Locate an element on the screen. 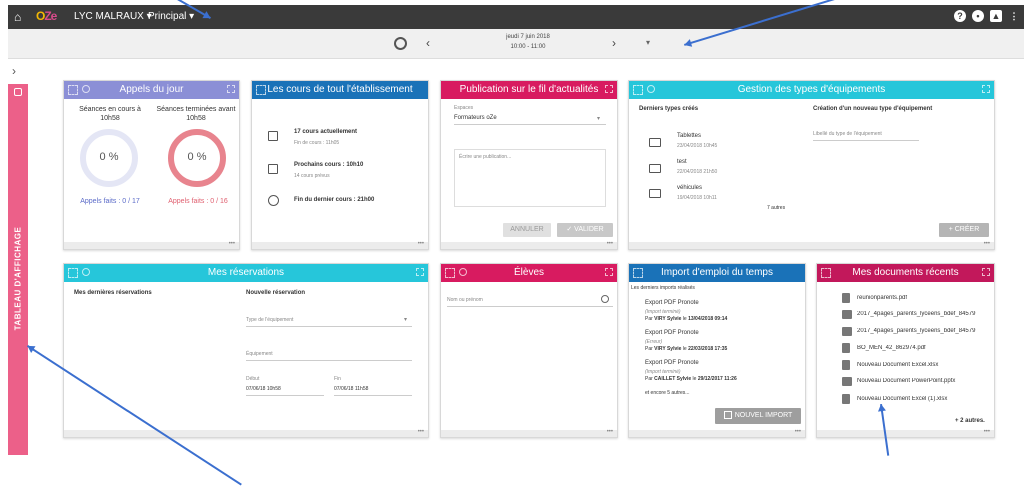  next-slot-button: › is located at coordinates (614, 43).